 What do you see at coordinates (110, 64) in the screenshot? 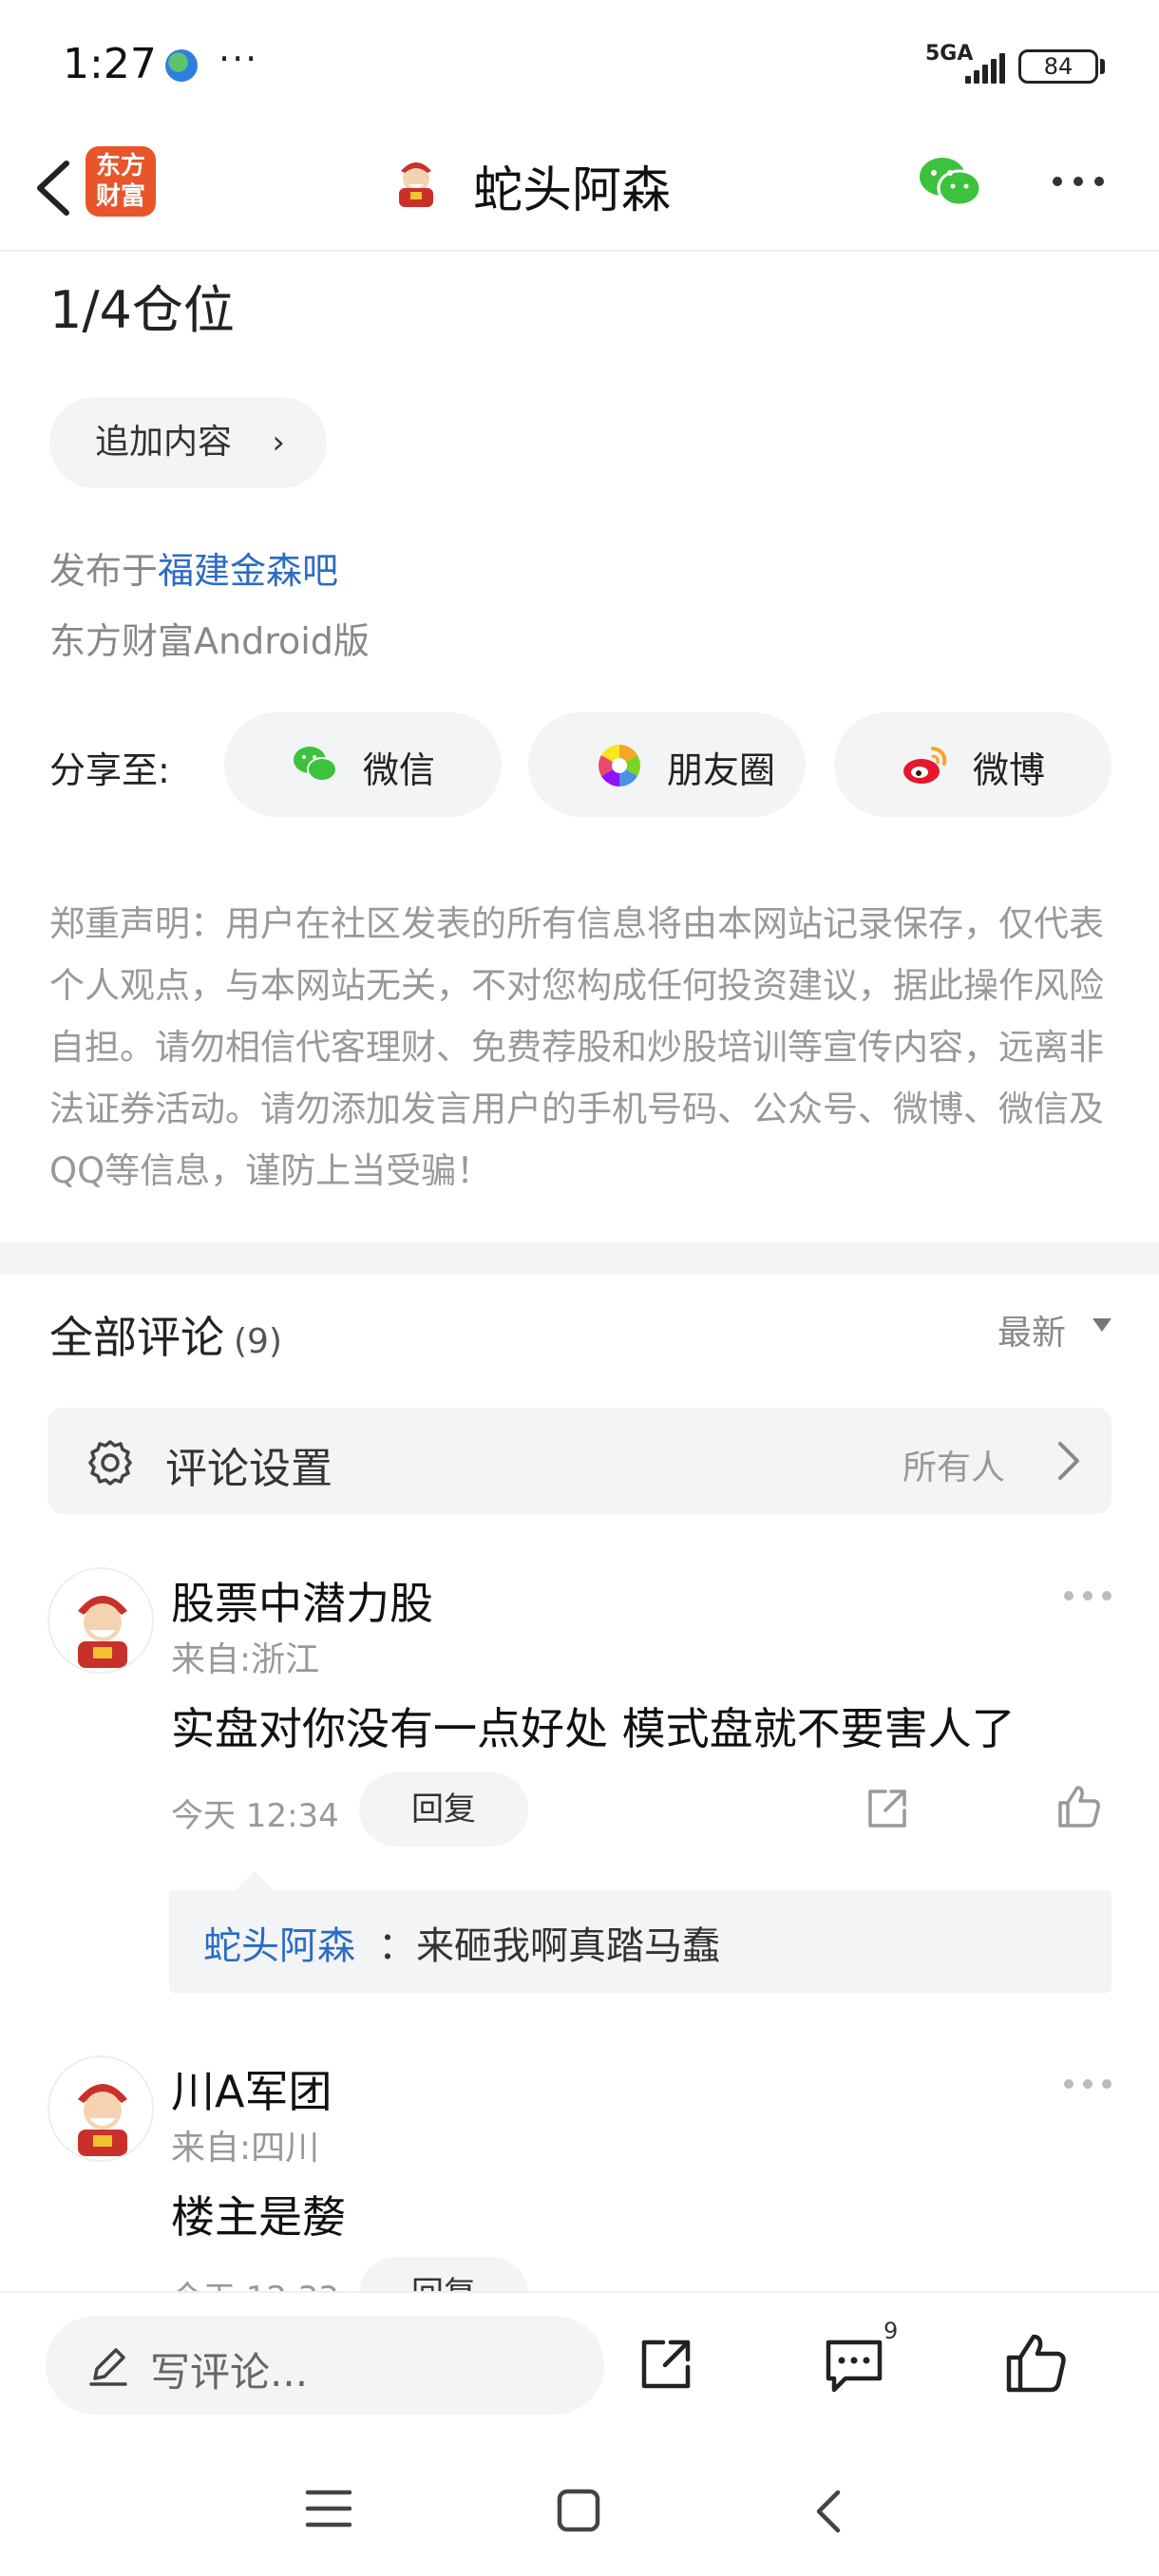
I see `status-time: 1:27` at bounding box center [110, 64].